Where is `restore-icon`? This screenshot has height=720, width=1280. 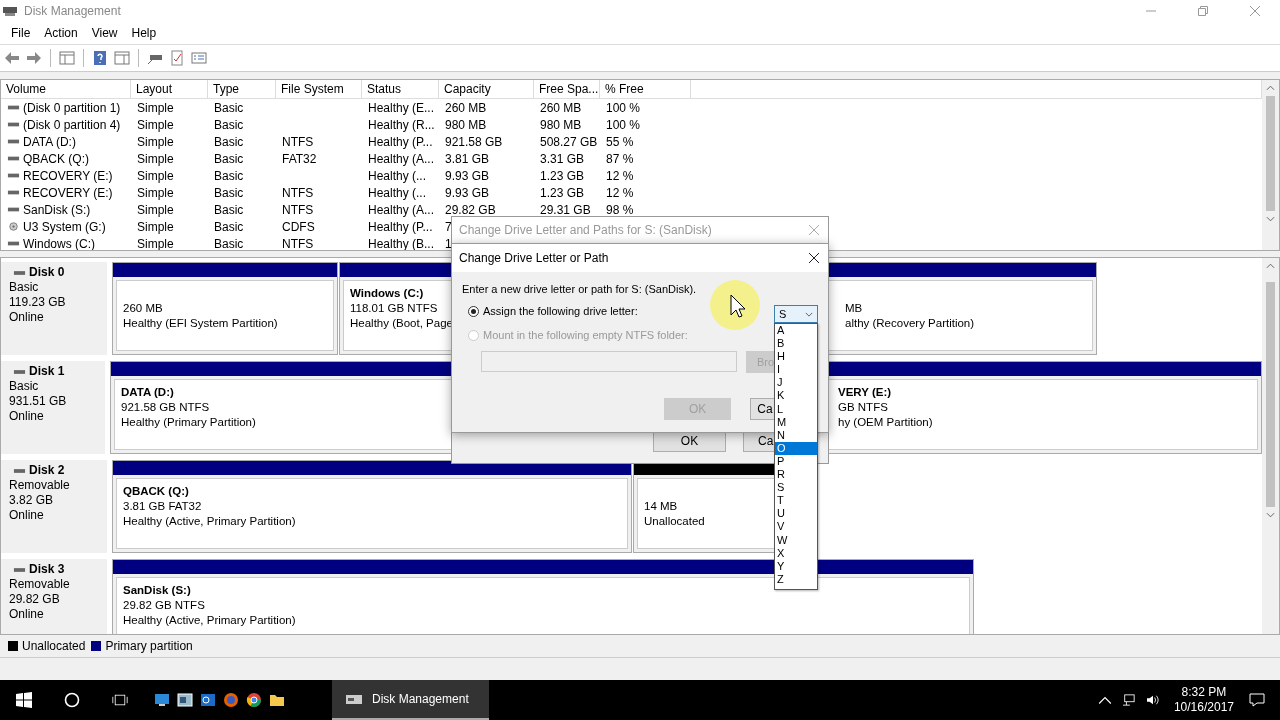 restore-icon is located at coordinates (1203, 11).